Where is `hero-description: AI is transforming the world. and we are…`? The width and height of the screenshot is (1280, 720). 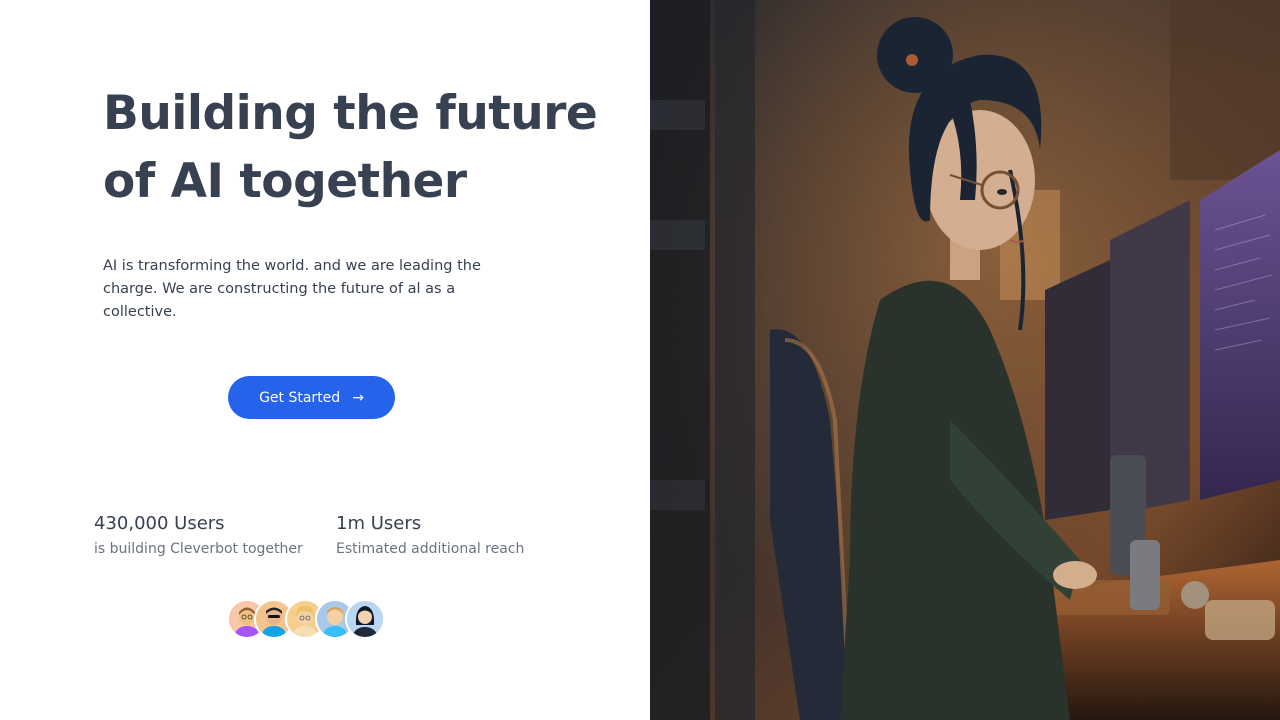 hero-description: AI is transforming the world. and we are… is located at coordinates (292, 289).